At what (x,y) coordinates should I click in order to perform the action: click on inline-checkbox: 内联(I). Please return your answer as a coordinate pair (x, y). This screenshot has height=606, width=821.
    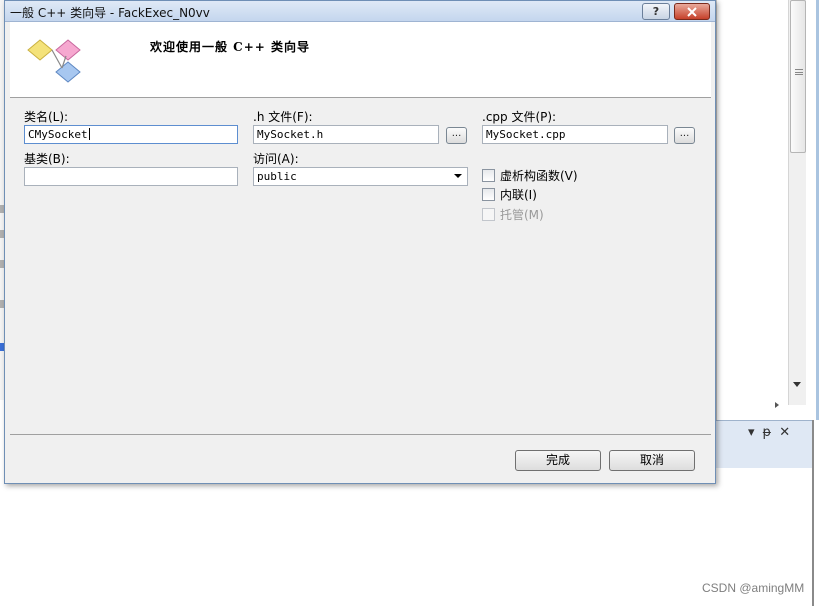
    Looking at the image, I should click on (509, 194).